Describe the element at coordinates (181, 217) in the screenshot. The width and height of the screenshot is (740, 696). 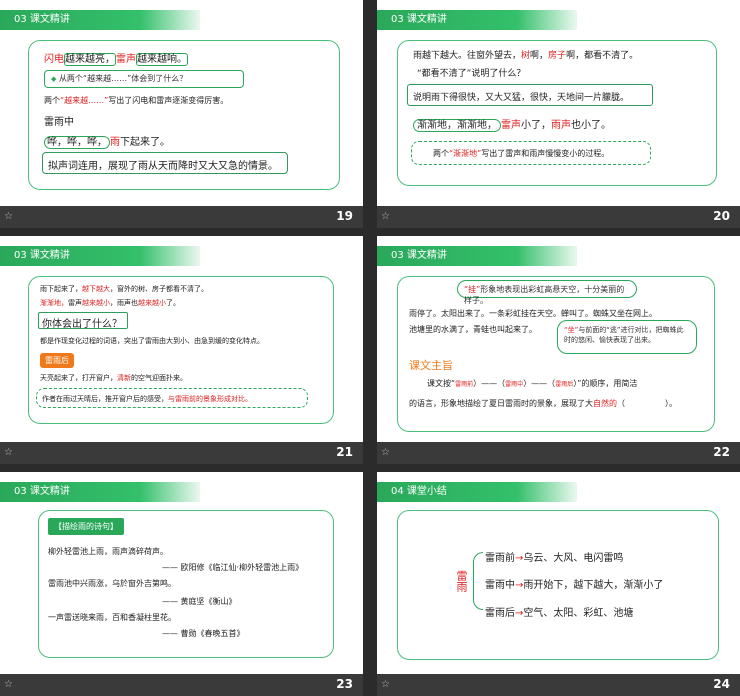
I see `slide-footer: ☆ 19` at that location.